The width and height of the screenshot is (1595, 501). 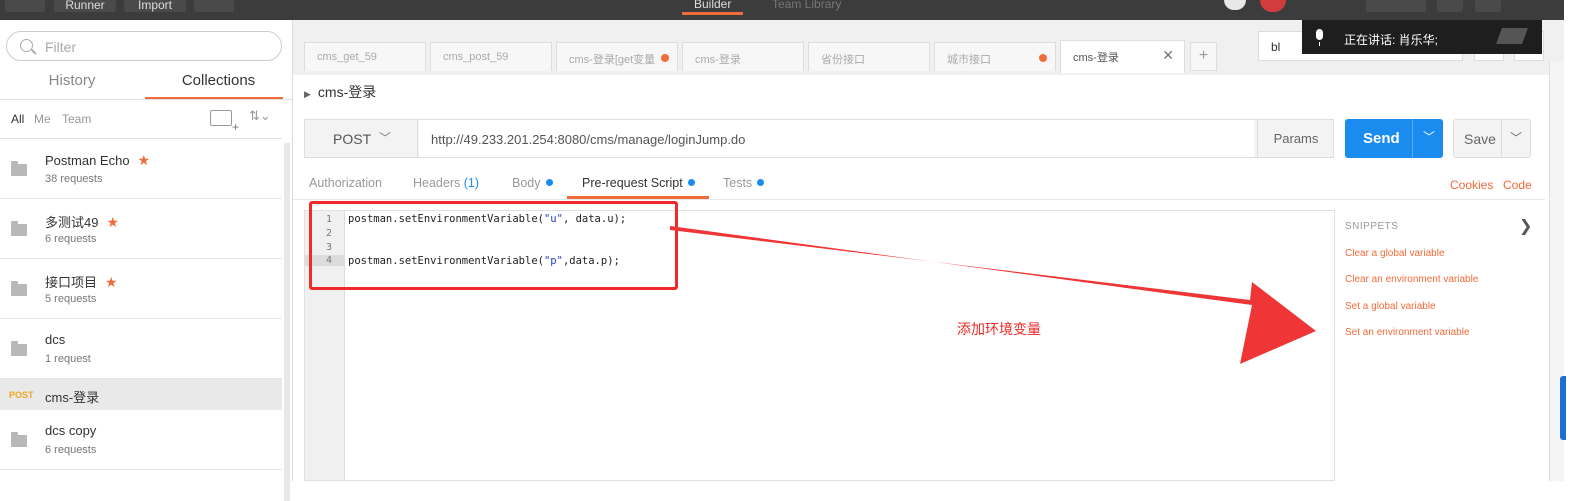 What do you see at coordinates (1579, 240) in the screenshot?
I see `screen-edge` at bounding box center [1579, 240].